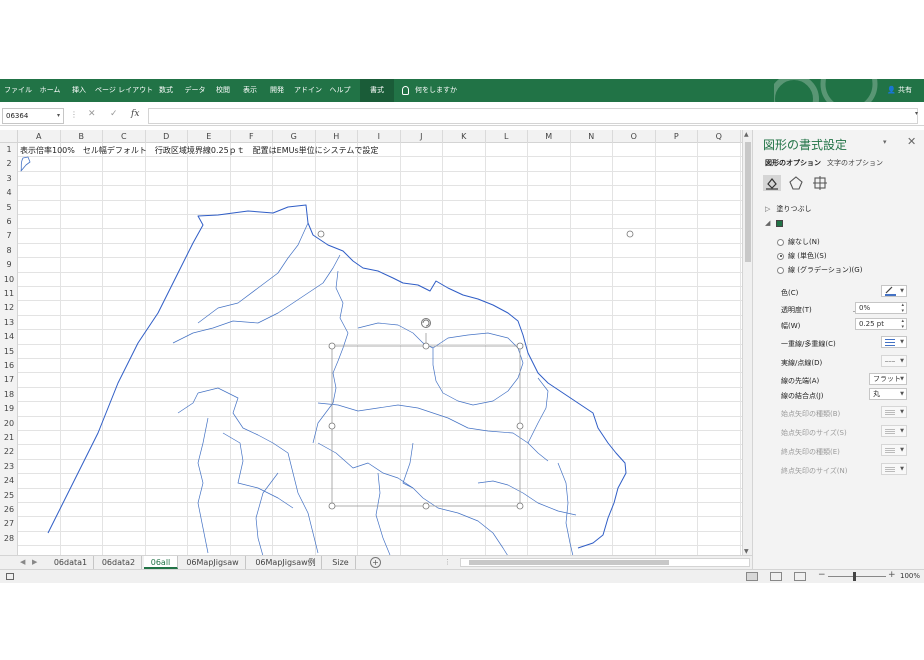  I want to click on zoom-out-icon: −, so click(822, 575).